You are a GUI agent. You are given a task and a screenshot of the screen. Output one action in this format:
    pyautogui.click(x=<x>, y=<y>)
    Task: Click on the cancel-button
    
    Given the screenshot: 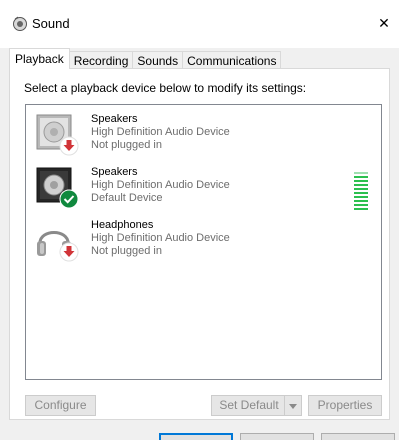 What is the action you would take?
    pyautogui.click(x=277, y=436)
    